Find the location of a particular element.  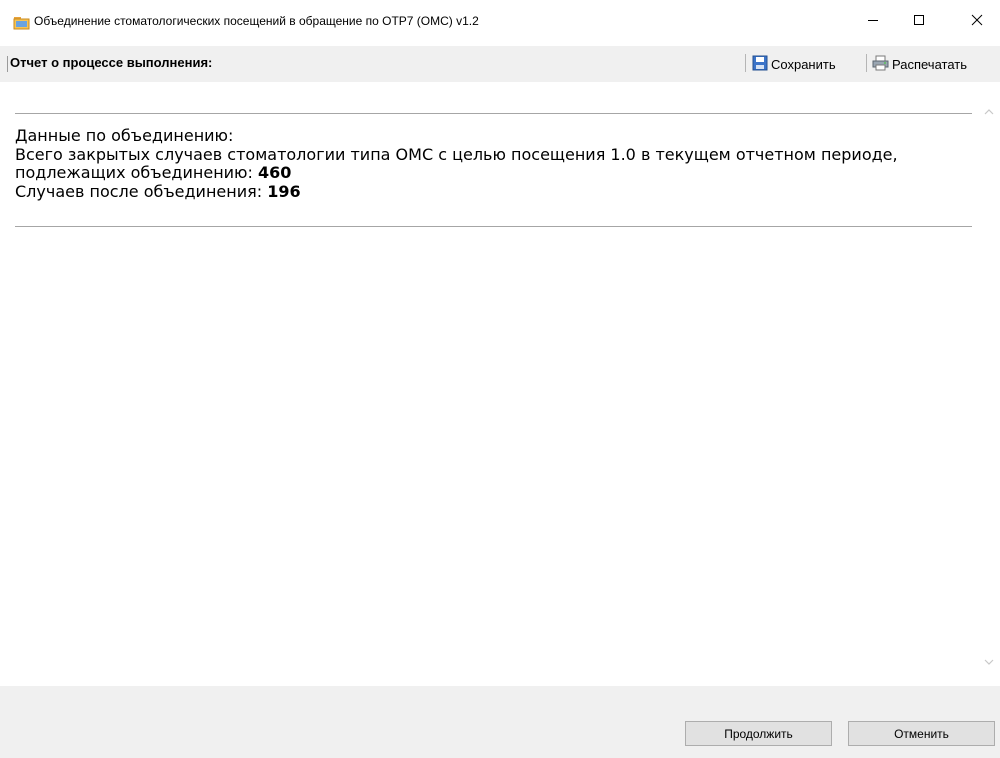

report-heading: Данные по объединению: is located at coordinates (124, 135).